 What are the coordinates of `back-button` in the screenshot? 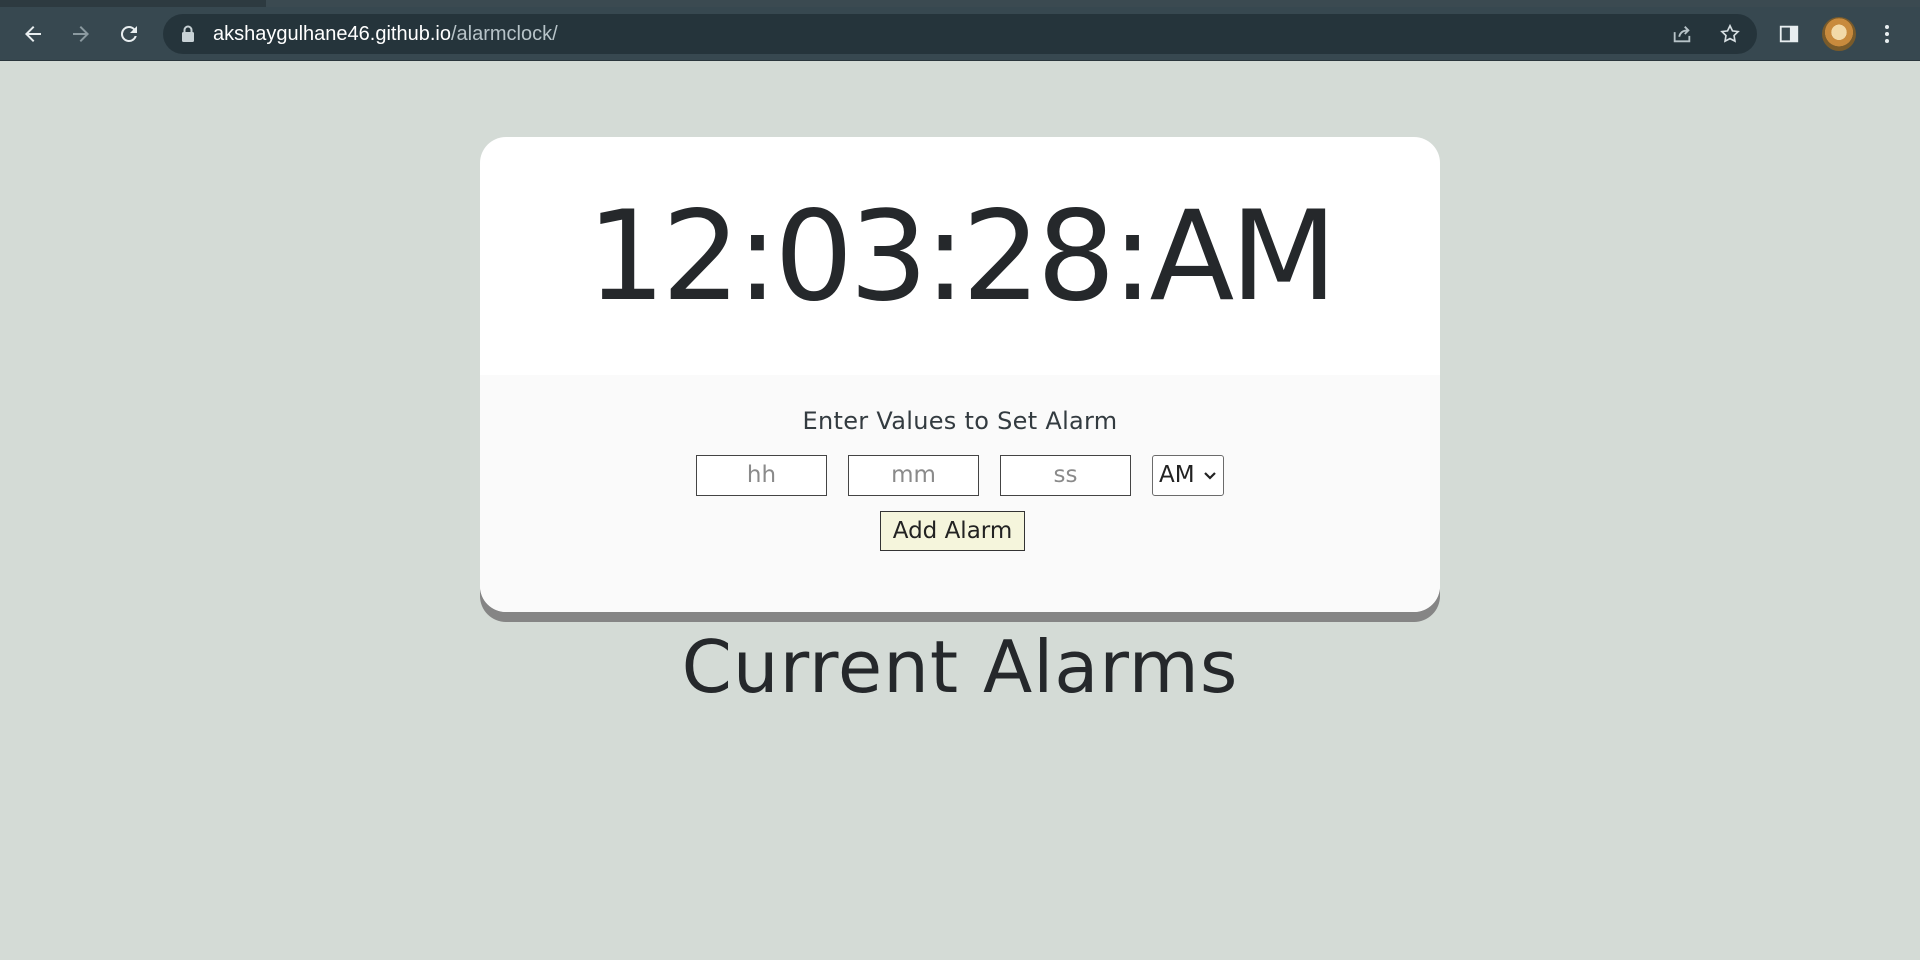 It's located at (33, 34).